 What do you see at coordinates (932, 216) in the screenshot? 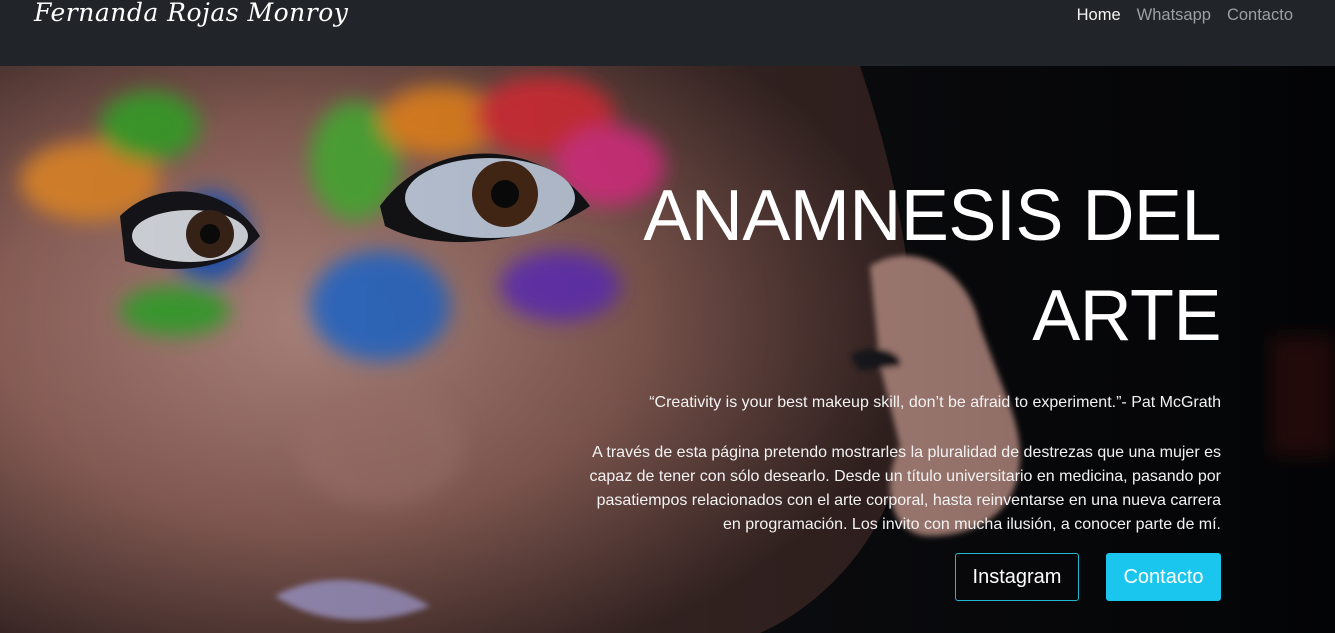
I see `hero-title-line1: ANAMNESIS DEL` at bounding box center [932, 216].